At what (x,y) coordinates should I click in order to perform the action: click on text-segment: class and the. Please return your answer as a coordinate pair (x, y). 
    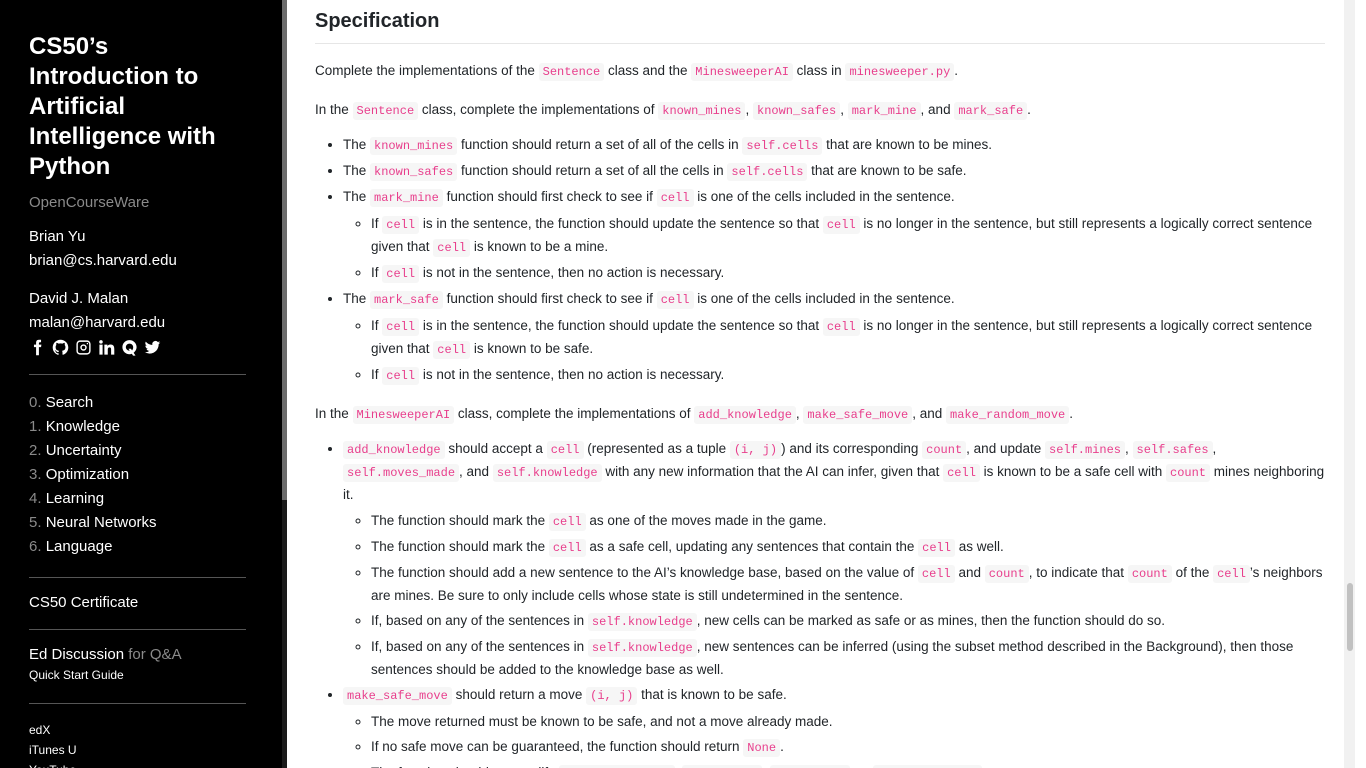
    Looking at the image, I should click on (648, 70).